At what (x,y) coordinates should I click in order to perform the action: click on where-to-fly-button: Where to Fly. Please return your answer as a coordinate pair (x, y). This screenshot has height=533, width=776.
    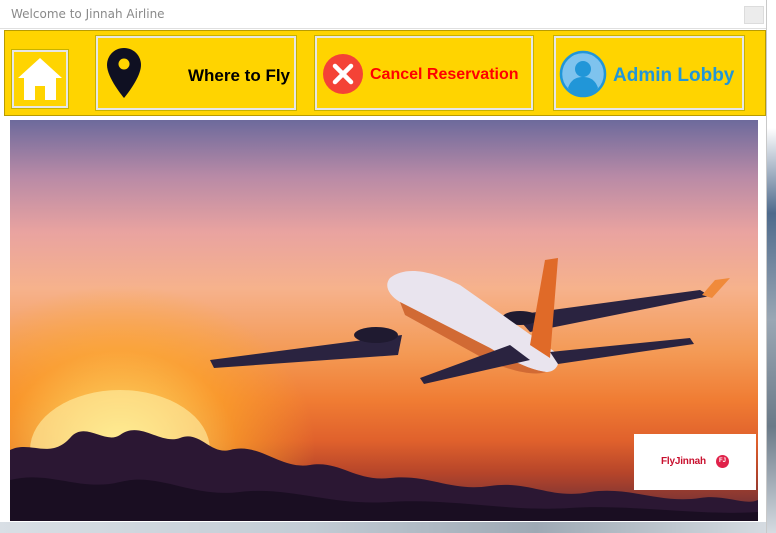
    Looking at the image, I should click on (196, 73).